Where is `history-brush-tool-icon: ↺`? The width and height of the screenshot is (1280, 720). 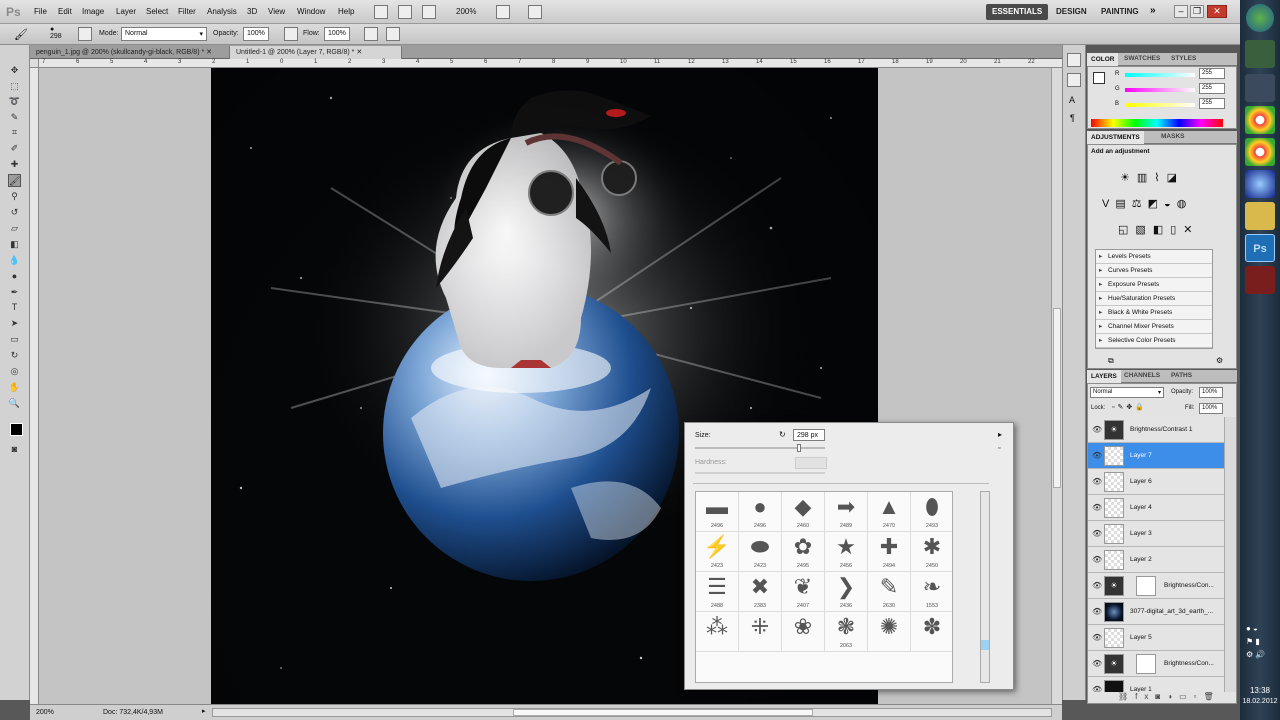 history-brush-tool-icon: ↺ is located at coordinates (14, 212).